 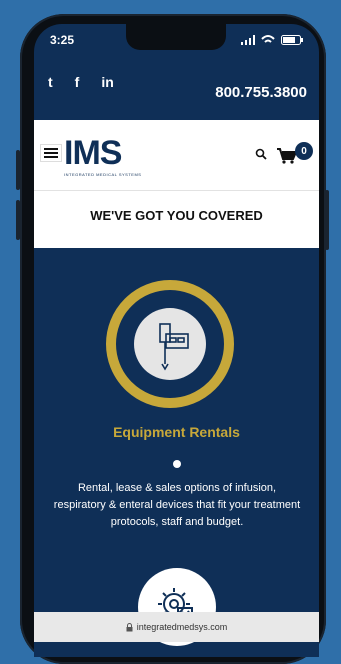 What do you see at coordinates (170, 344) in the screenshot?
I see `equipment-rentals-badge` at bounding box center [170, 344].